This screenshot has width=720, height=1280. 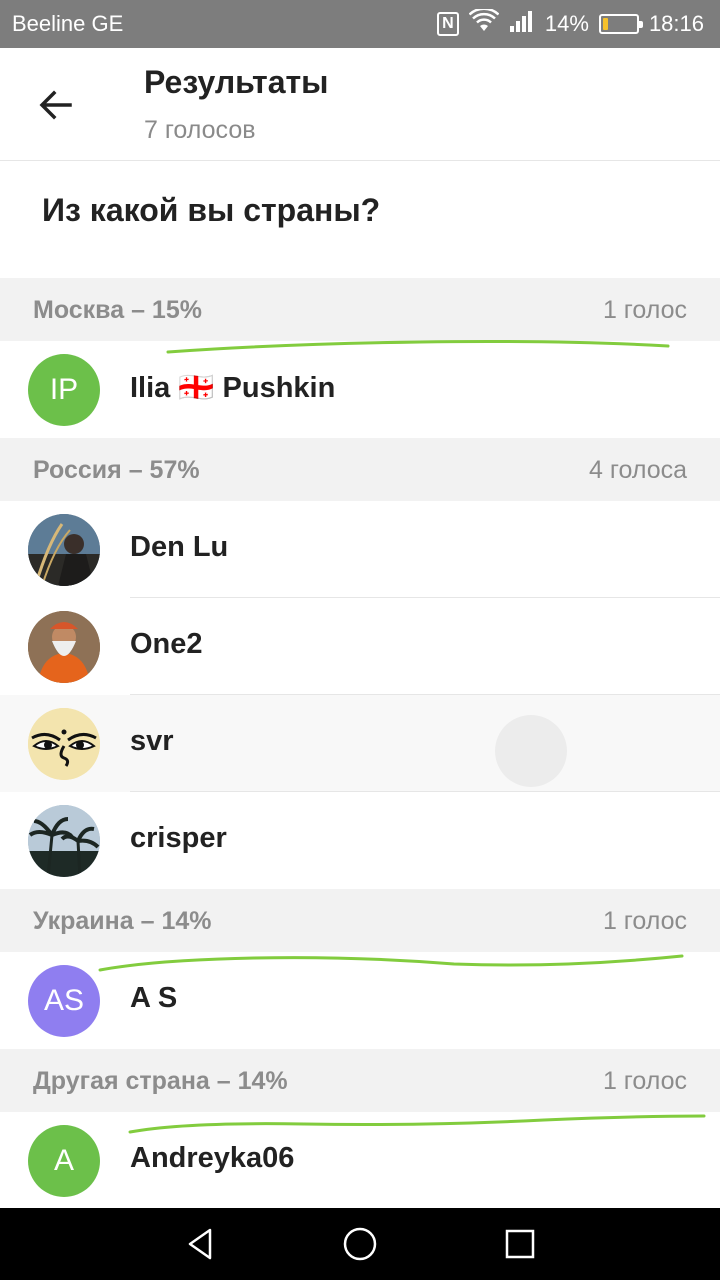 What do you see at coordinates (360, 549) in the screenshot?
I see `voter-row: Den Lu` at bounding box center [360, 549].